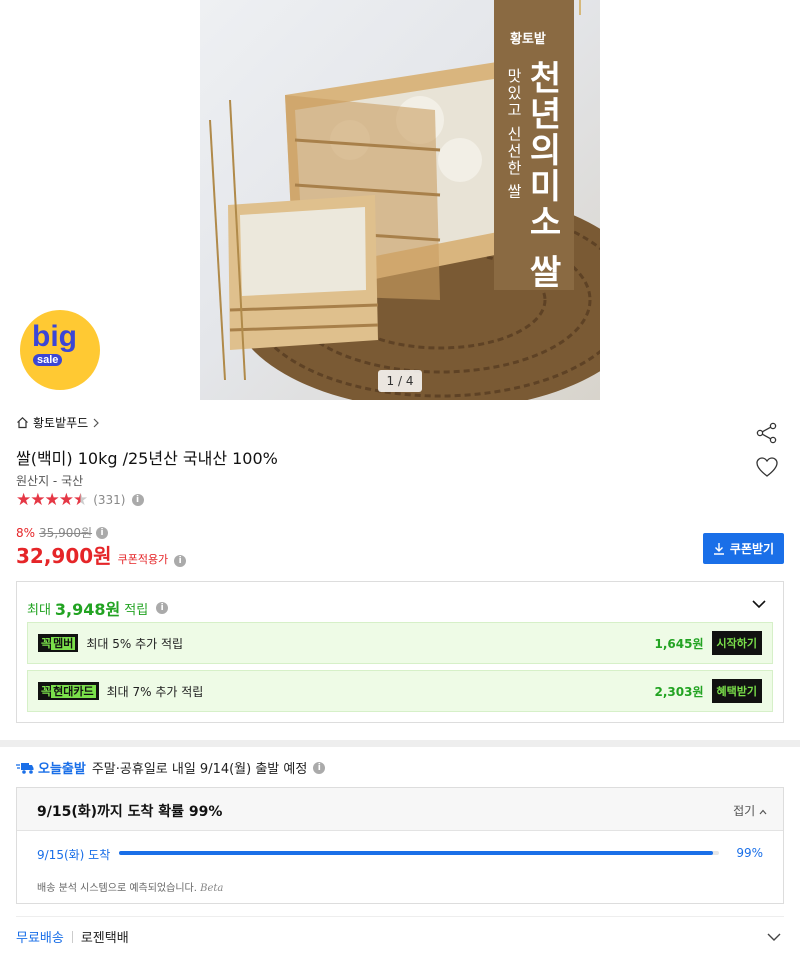  What do you see at coordinates (109, 500) in the screenshot?
I see `review-count: (331)` at bounding box center [109, 500].